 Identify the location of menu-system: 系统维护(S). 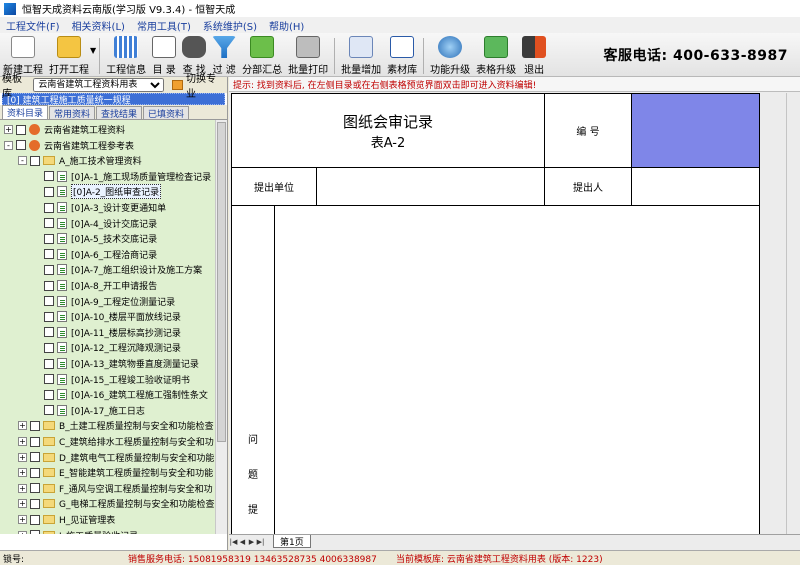
(230, 25).